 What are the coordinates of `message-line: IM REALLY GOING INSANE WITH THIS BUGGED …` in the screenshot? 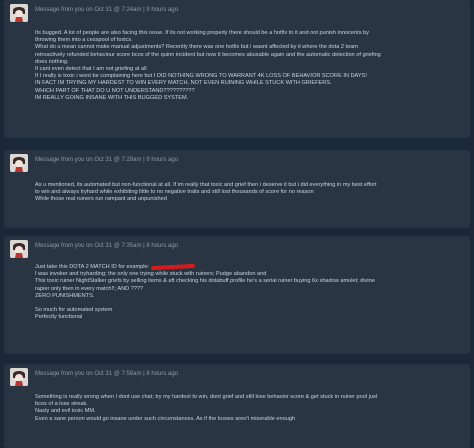 It's located at (112, 97).